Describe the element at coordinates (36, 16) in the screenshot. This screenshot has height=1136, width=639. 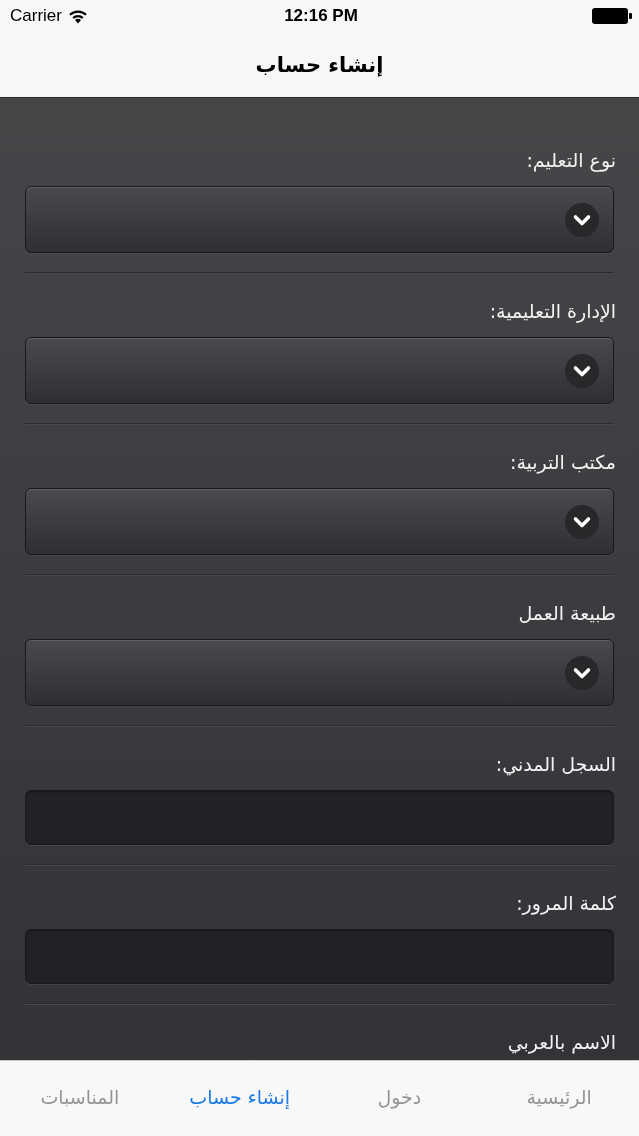
I see `carrier-name: Carrier` at that location.